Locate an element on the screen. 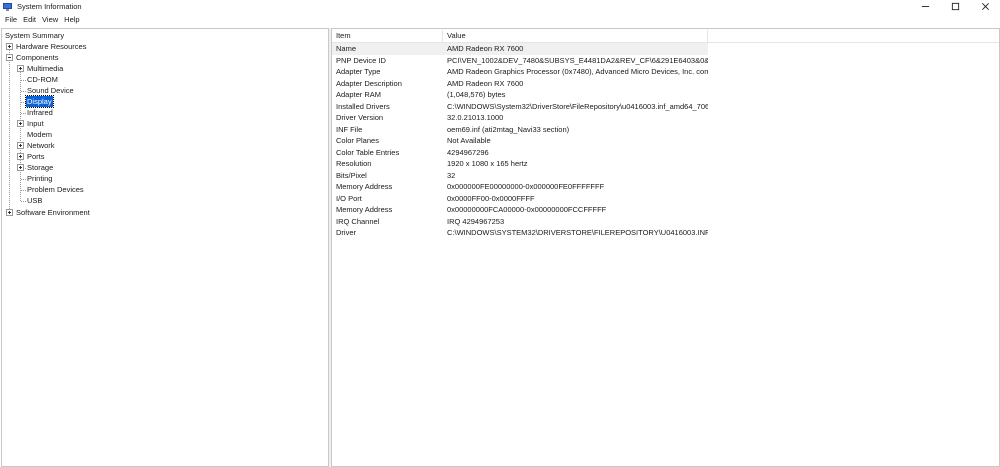 This screenshot has height=467, width=1000. table-row: Color Table Entries 4294967296 is located at coordinates (520, 153).